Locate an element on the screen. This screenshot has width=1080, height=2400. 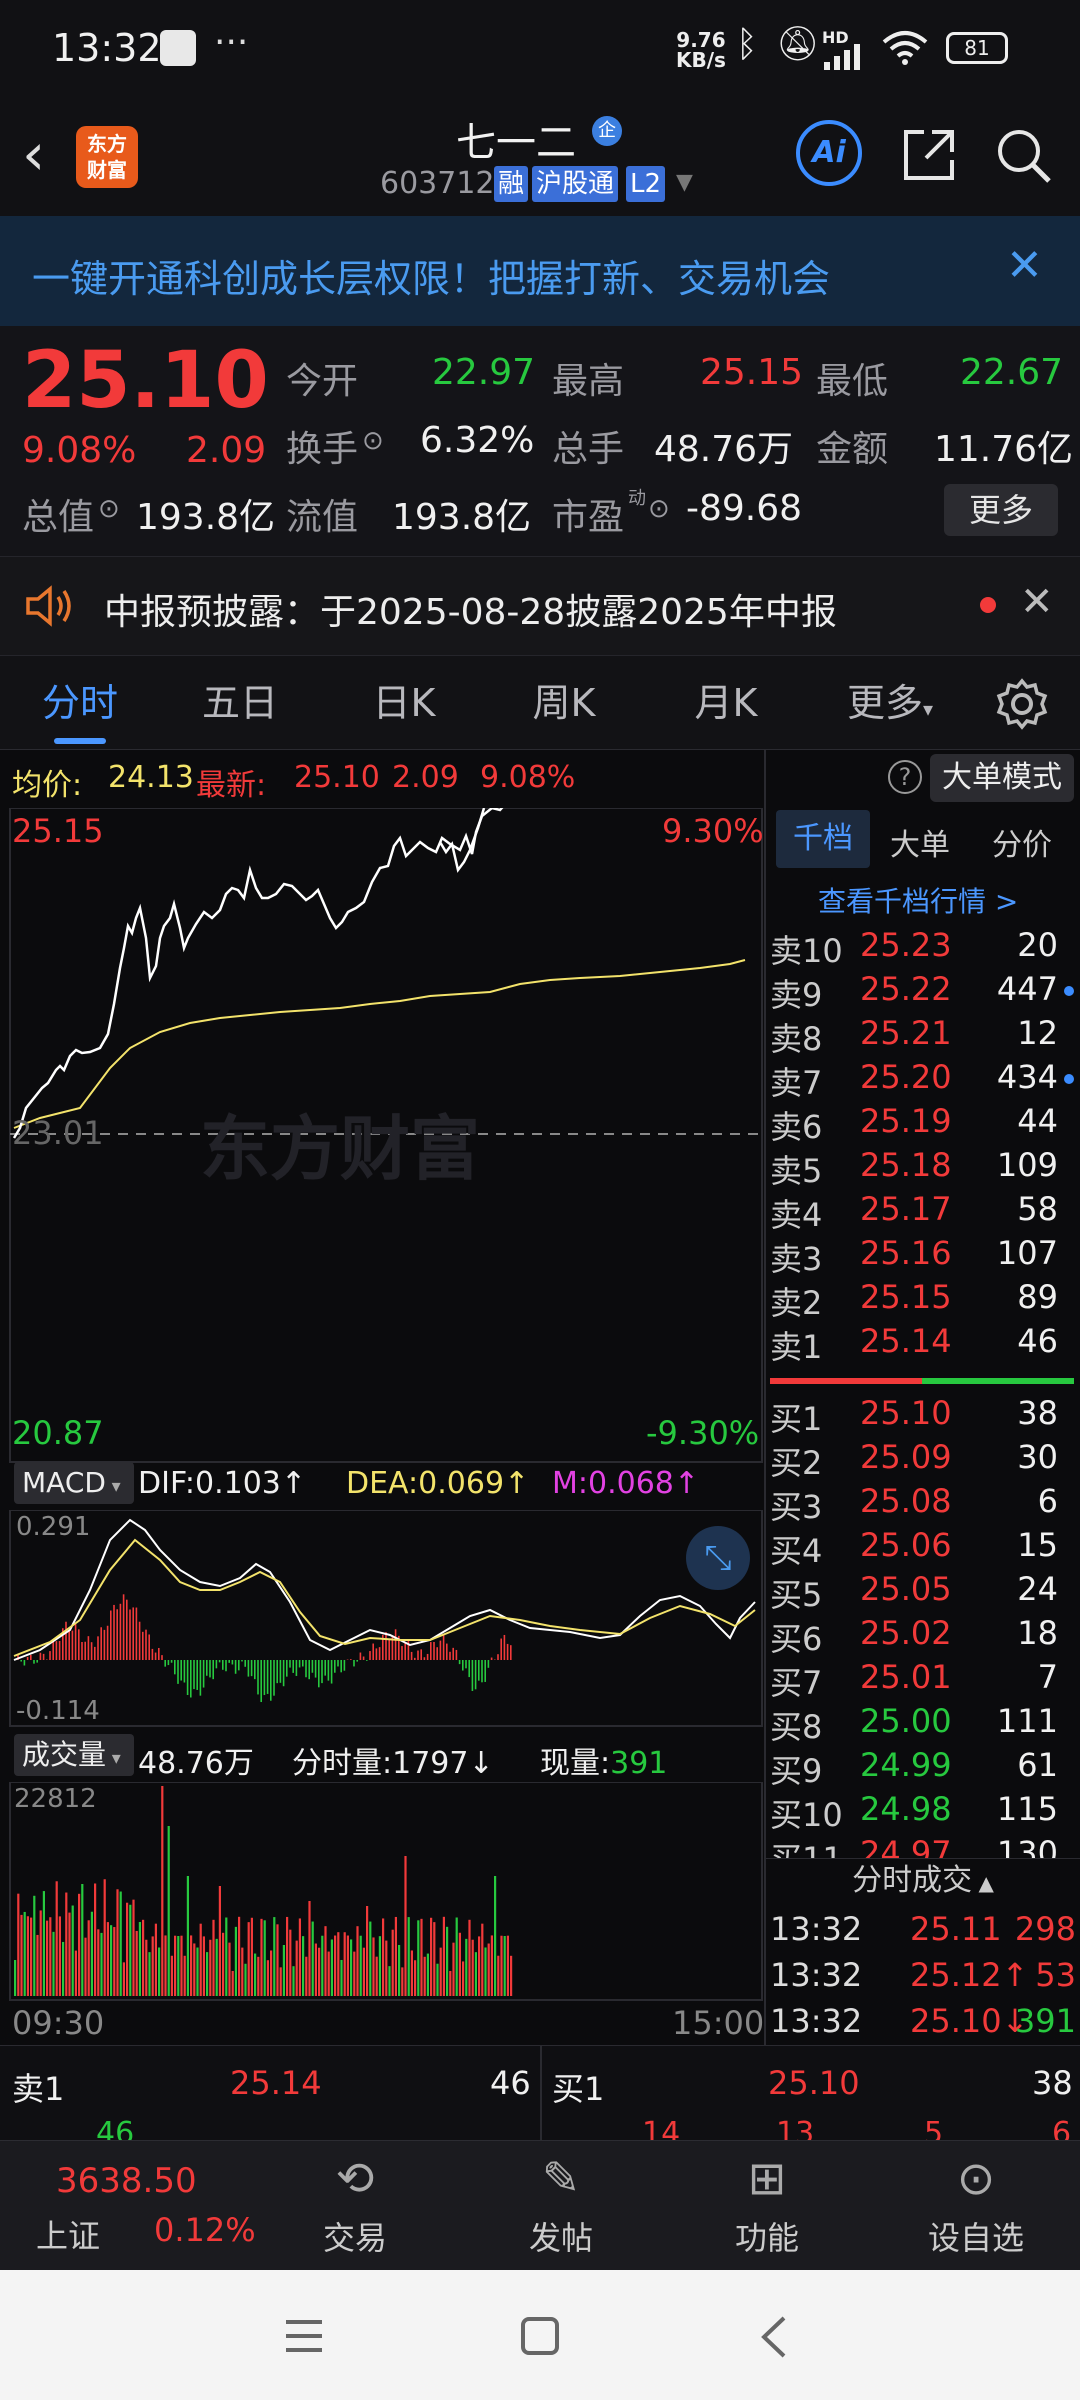
banner-text: 一键开通科创成长层权限！把握打新、交易机会 is located at coordinates (431, 275).